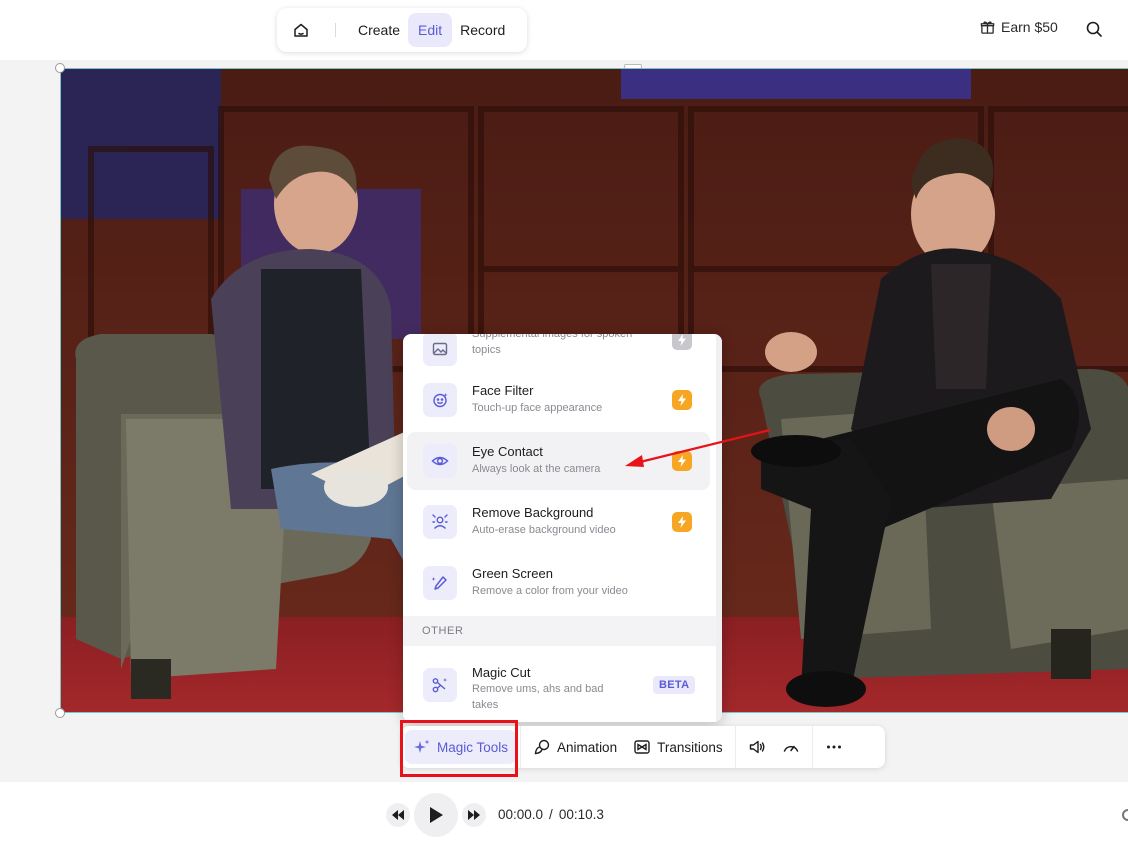 This screenshot has height=846, width=1128. Describe the element at coordinates (564, 30) in the screenshot. I see `top-bar: Create Edit Record Earn $50` at that location.